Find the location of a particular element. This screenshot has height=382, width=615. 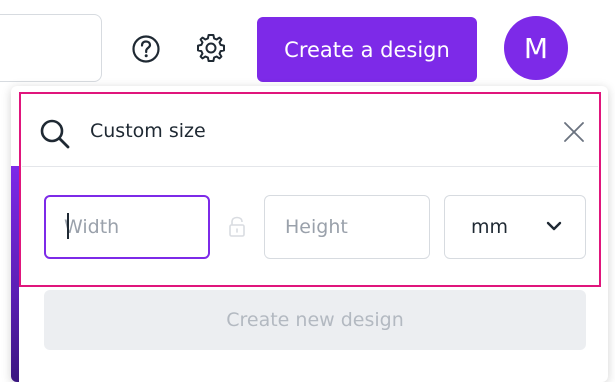

height-input is located at coordinates (347, 227).